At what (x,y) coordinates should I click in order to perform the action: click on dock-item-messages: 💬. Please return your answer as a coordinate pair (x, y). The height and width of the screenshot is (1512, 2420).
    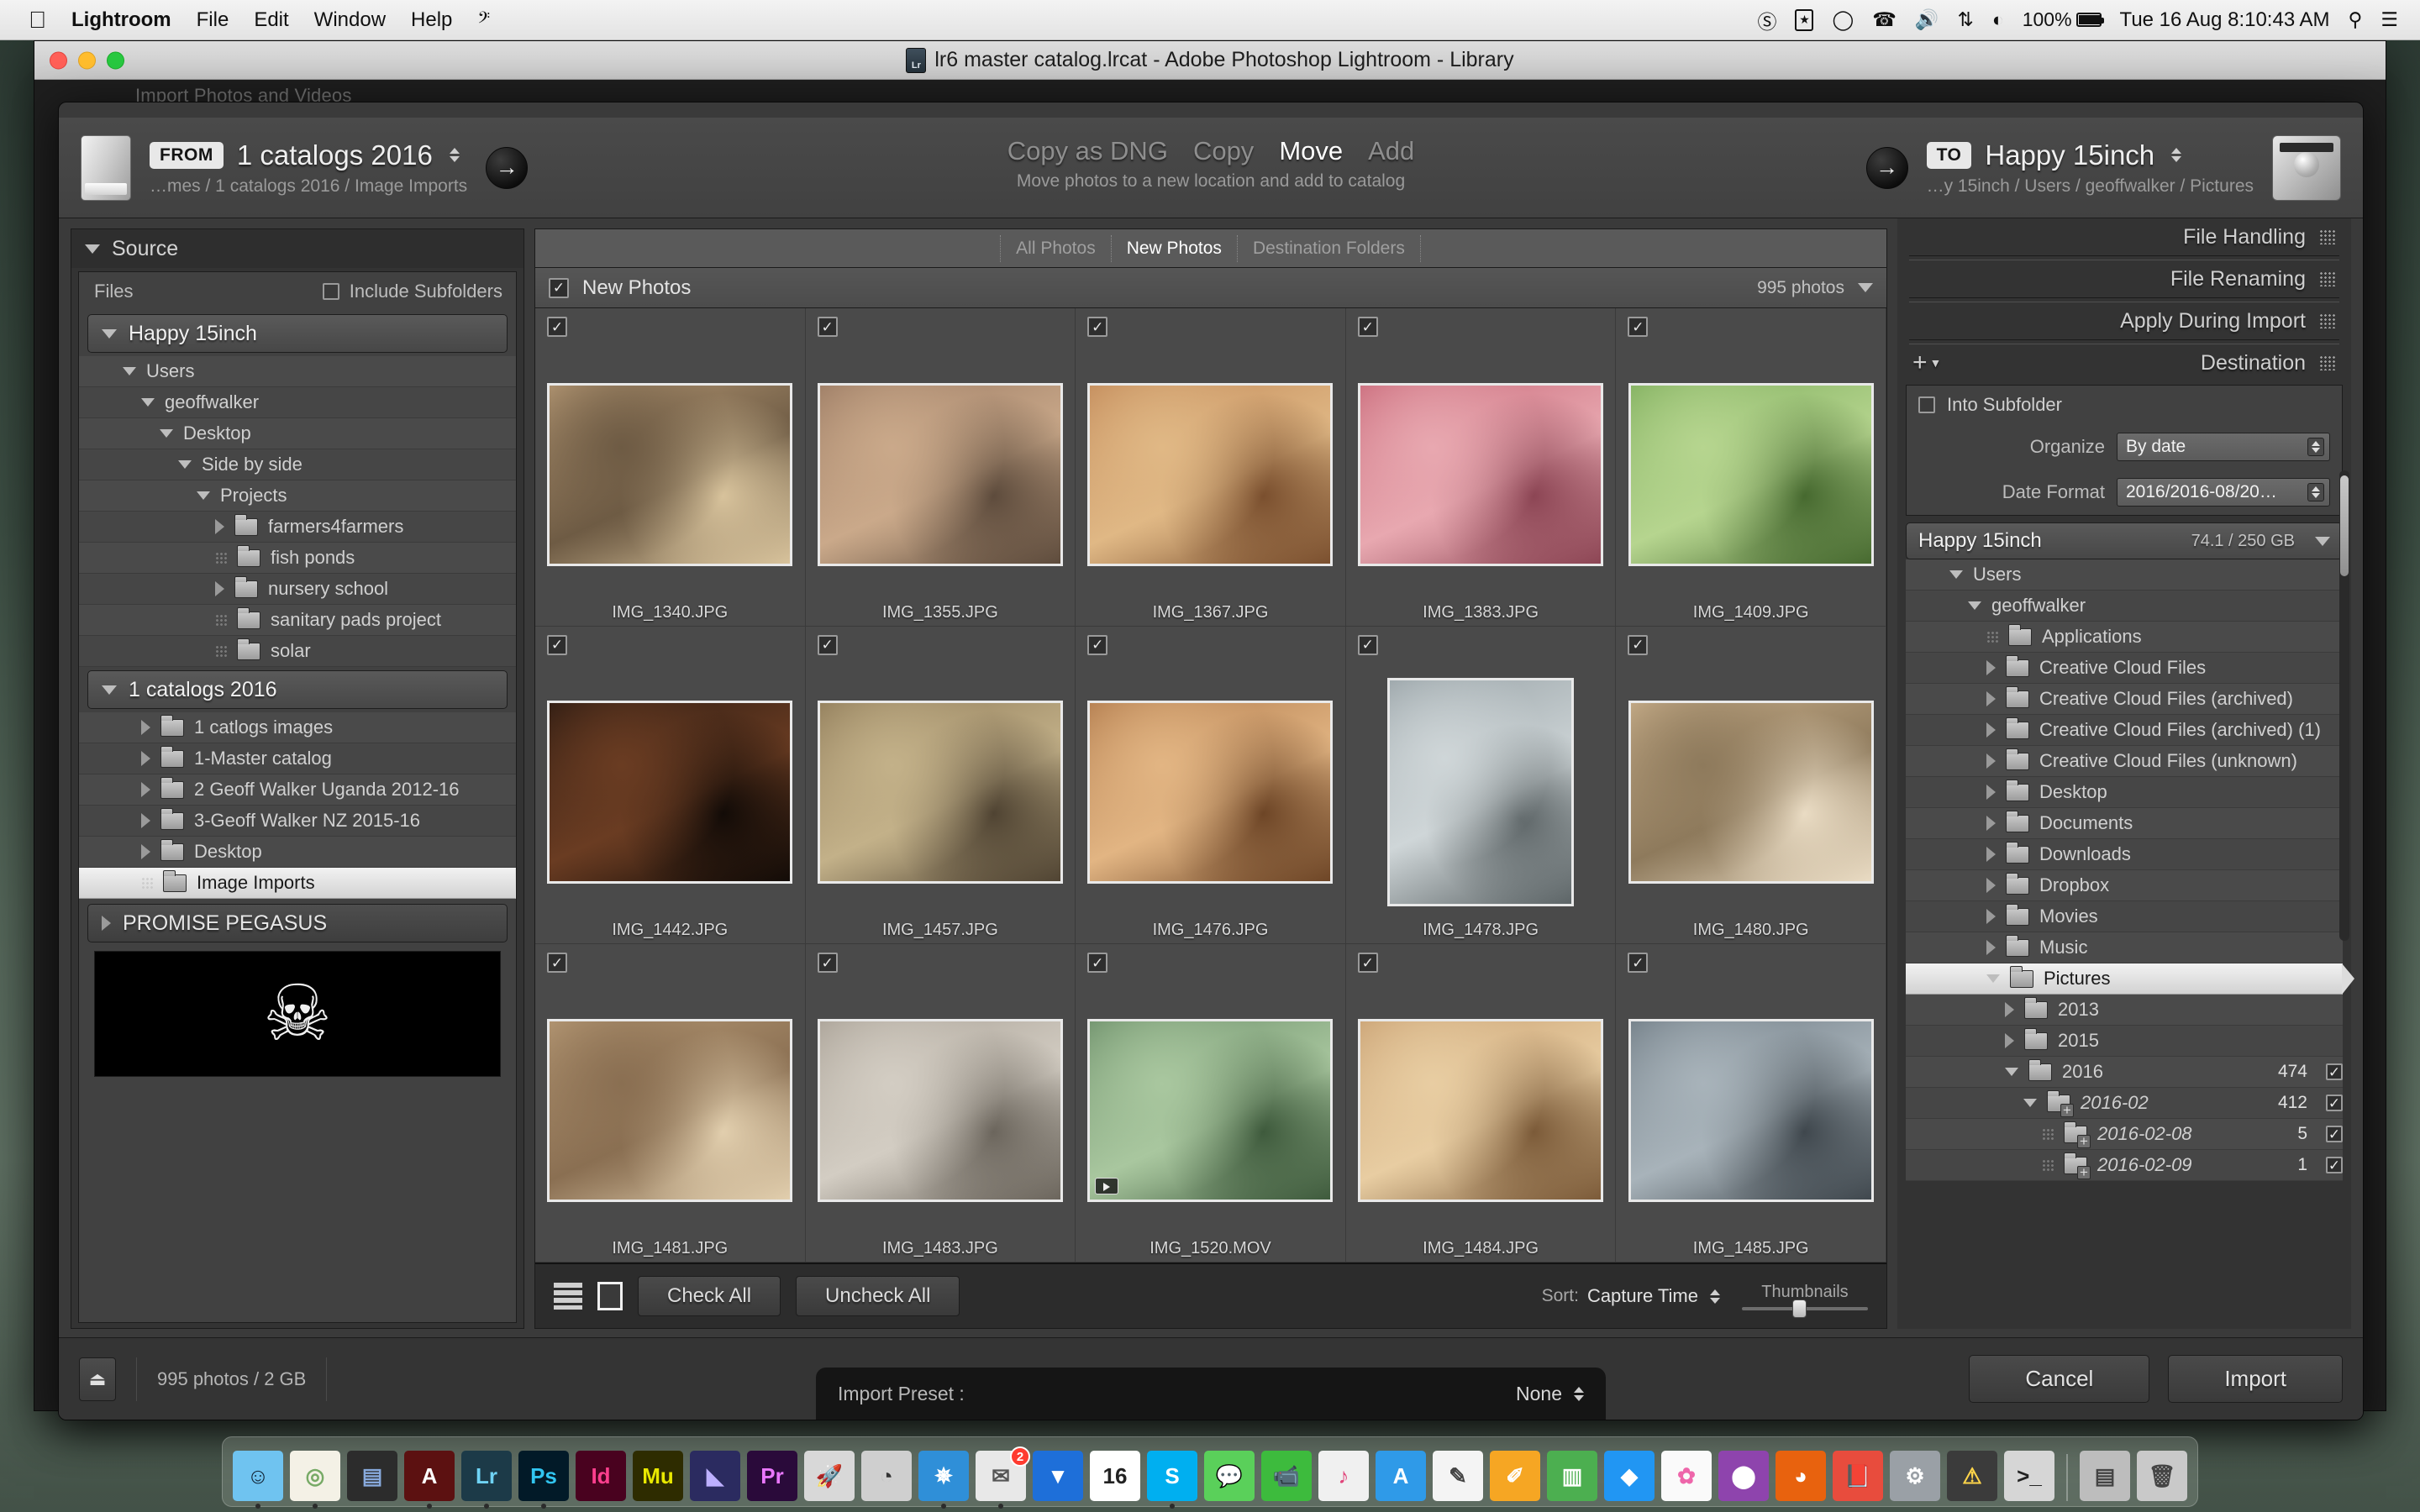
    Looking at the image, I should click on (1229, 1476).